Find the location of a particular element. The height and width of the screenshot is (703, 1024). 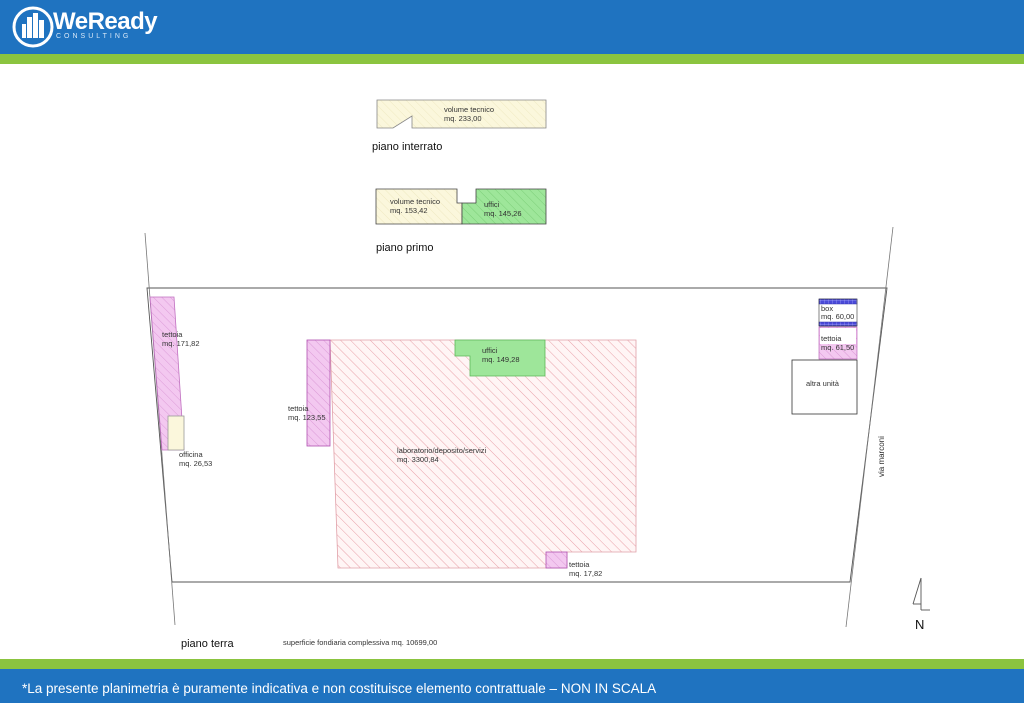

officina-name: officina is located at coordinates (191, 454).